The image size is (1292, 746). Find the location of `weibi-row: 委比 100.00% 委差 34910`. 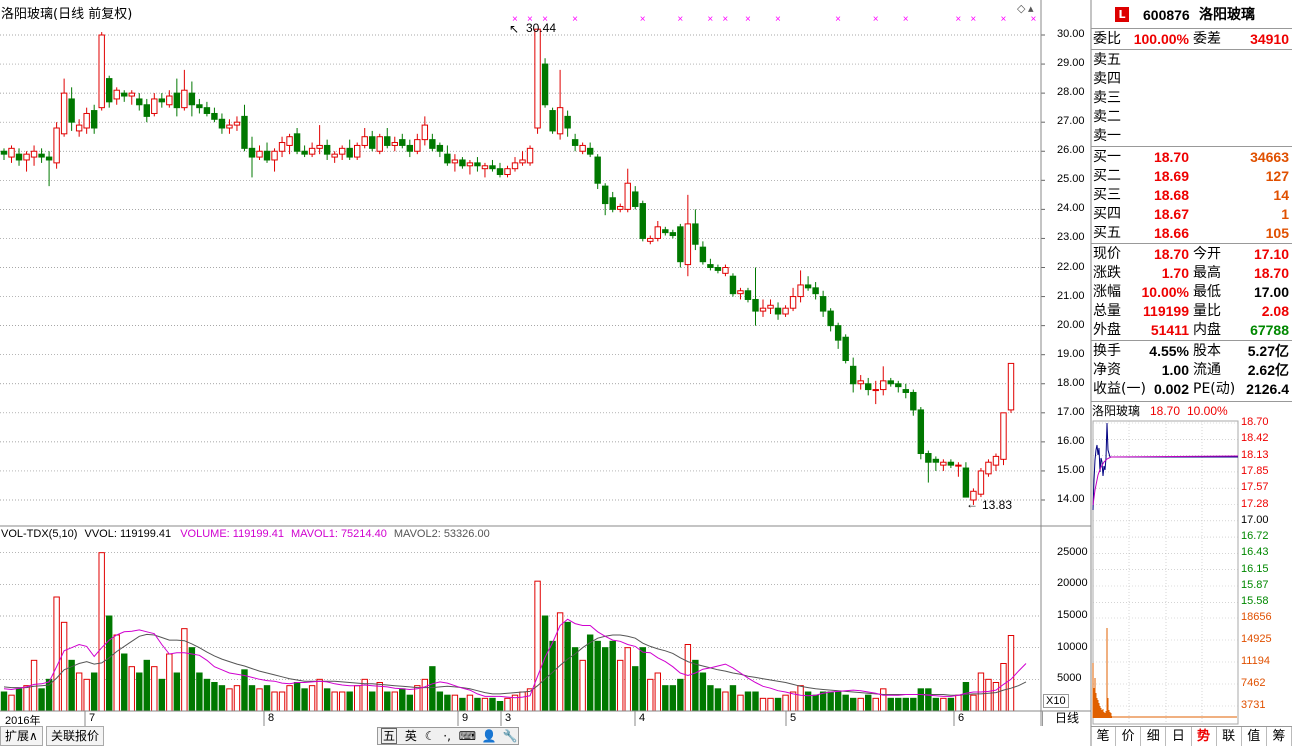

weibi-row: 委比 100.00% 委差 34910 is located at coordinates (1191, 39).